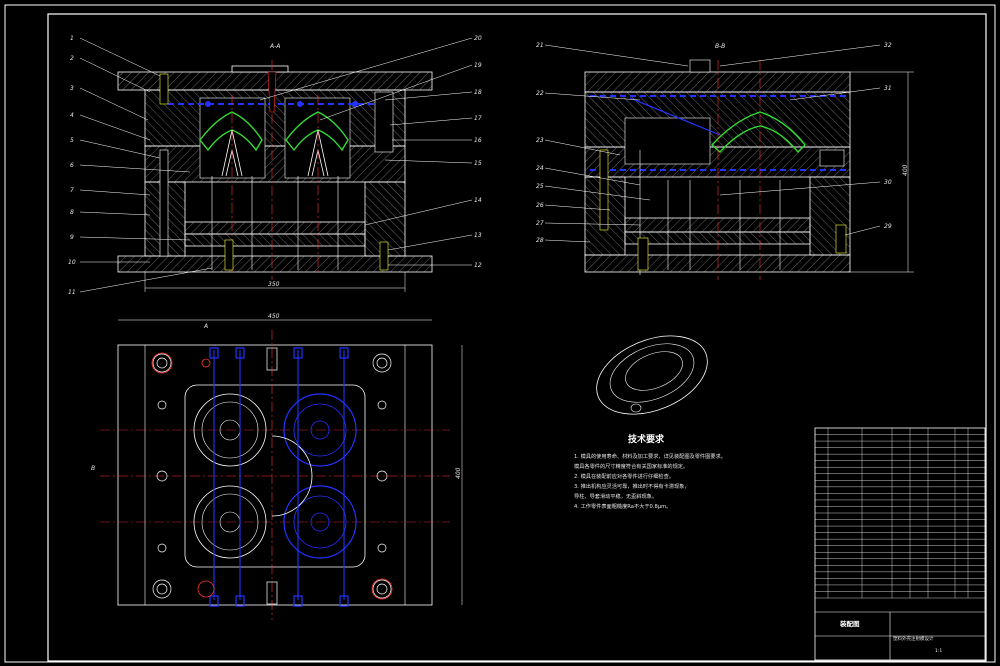 The image size is (1000, 666). What do you see at coordinates (540, 93) in the screenshot?
I see `callout-label: 22` at bounding box center [540, 93].